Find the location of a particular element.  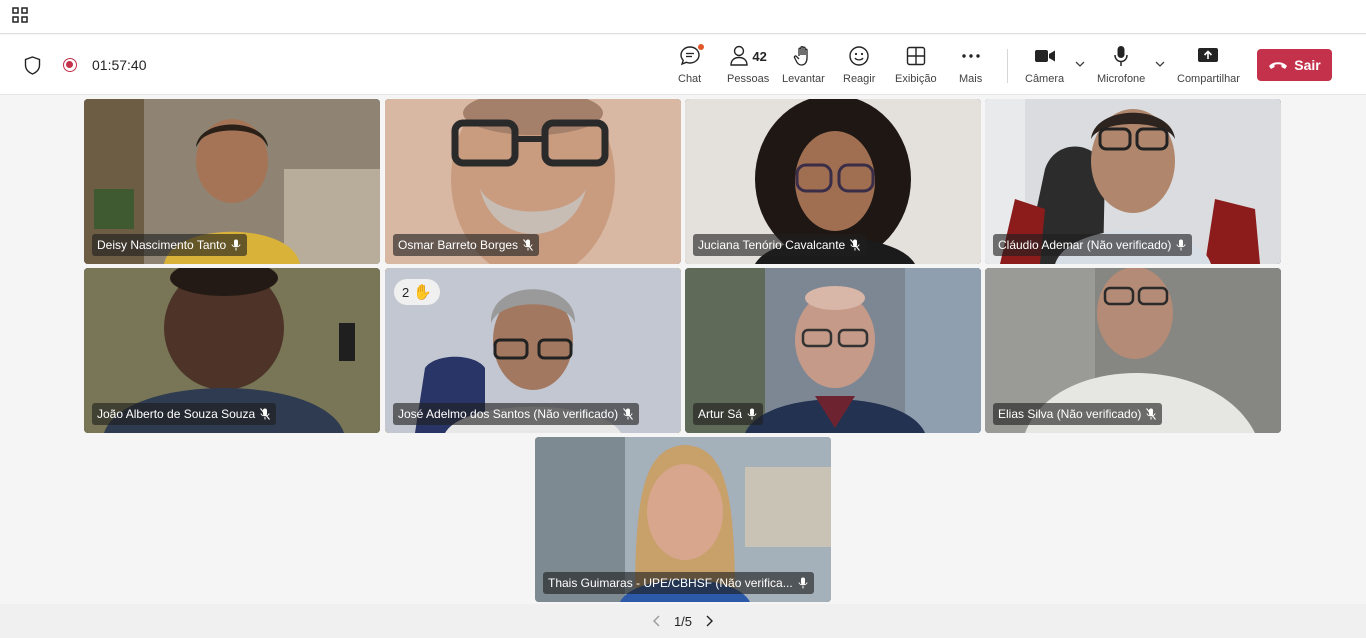

share-label: Compartilhar is located at coordinates (1208, 79).